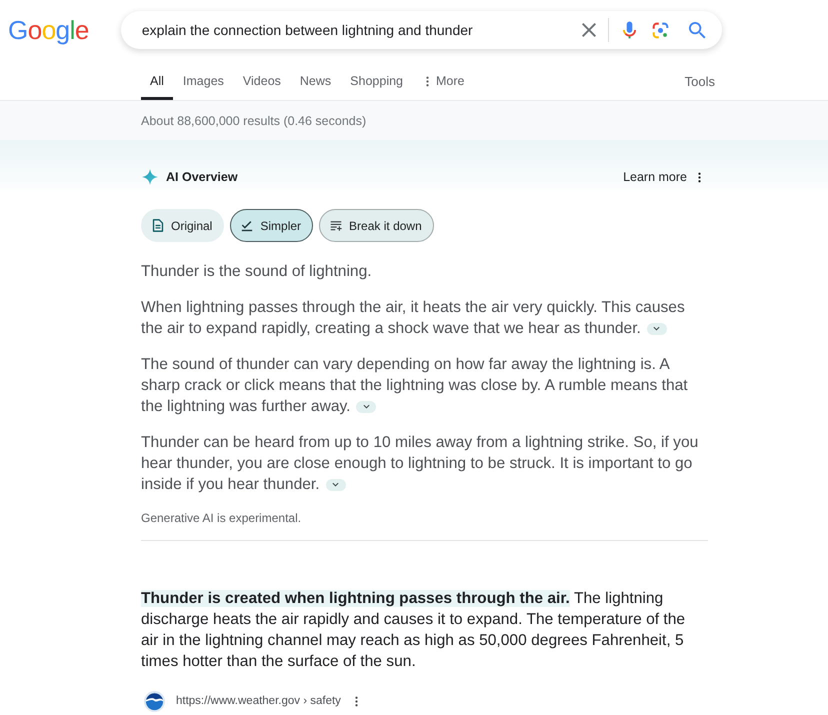 The height and width of the screenshot is (715, 828). What do you see at coordinates (445, 81) in the screenshot?
I see `search-tab: More` at bounding box center [445, 81].